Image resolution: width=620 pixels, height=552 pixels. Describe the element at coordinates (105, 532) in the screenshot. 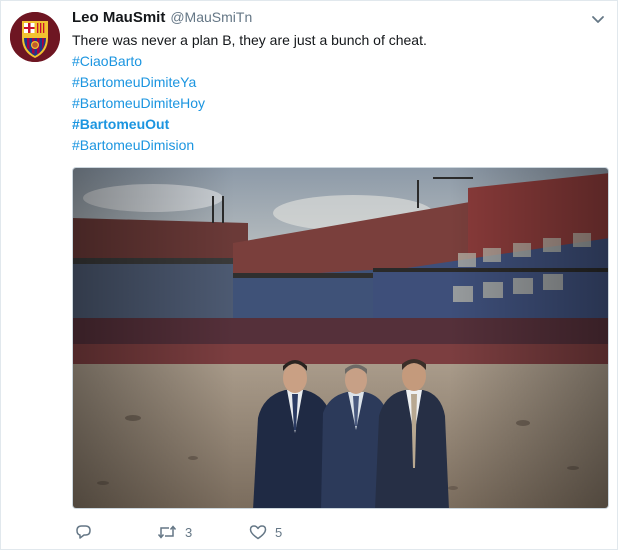

I see `reply-button` at that location.